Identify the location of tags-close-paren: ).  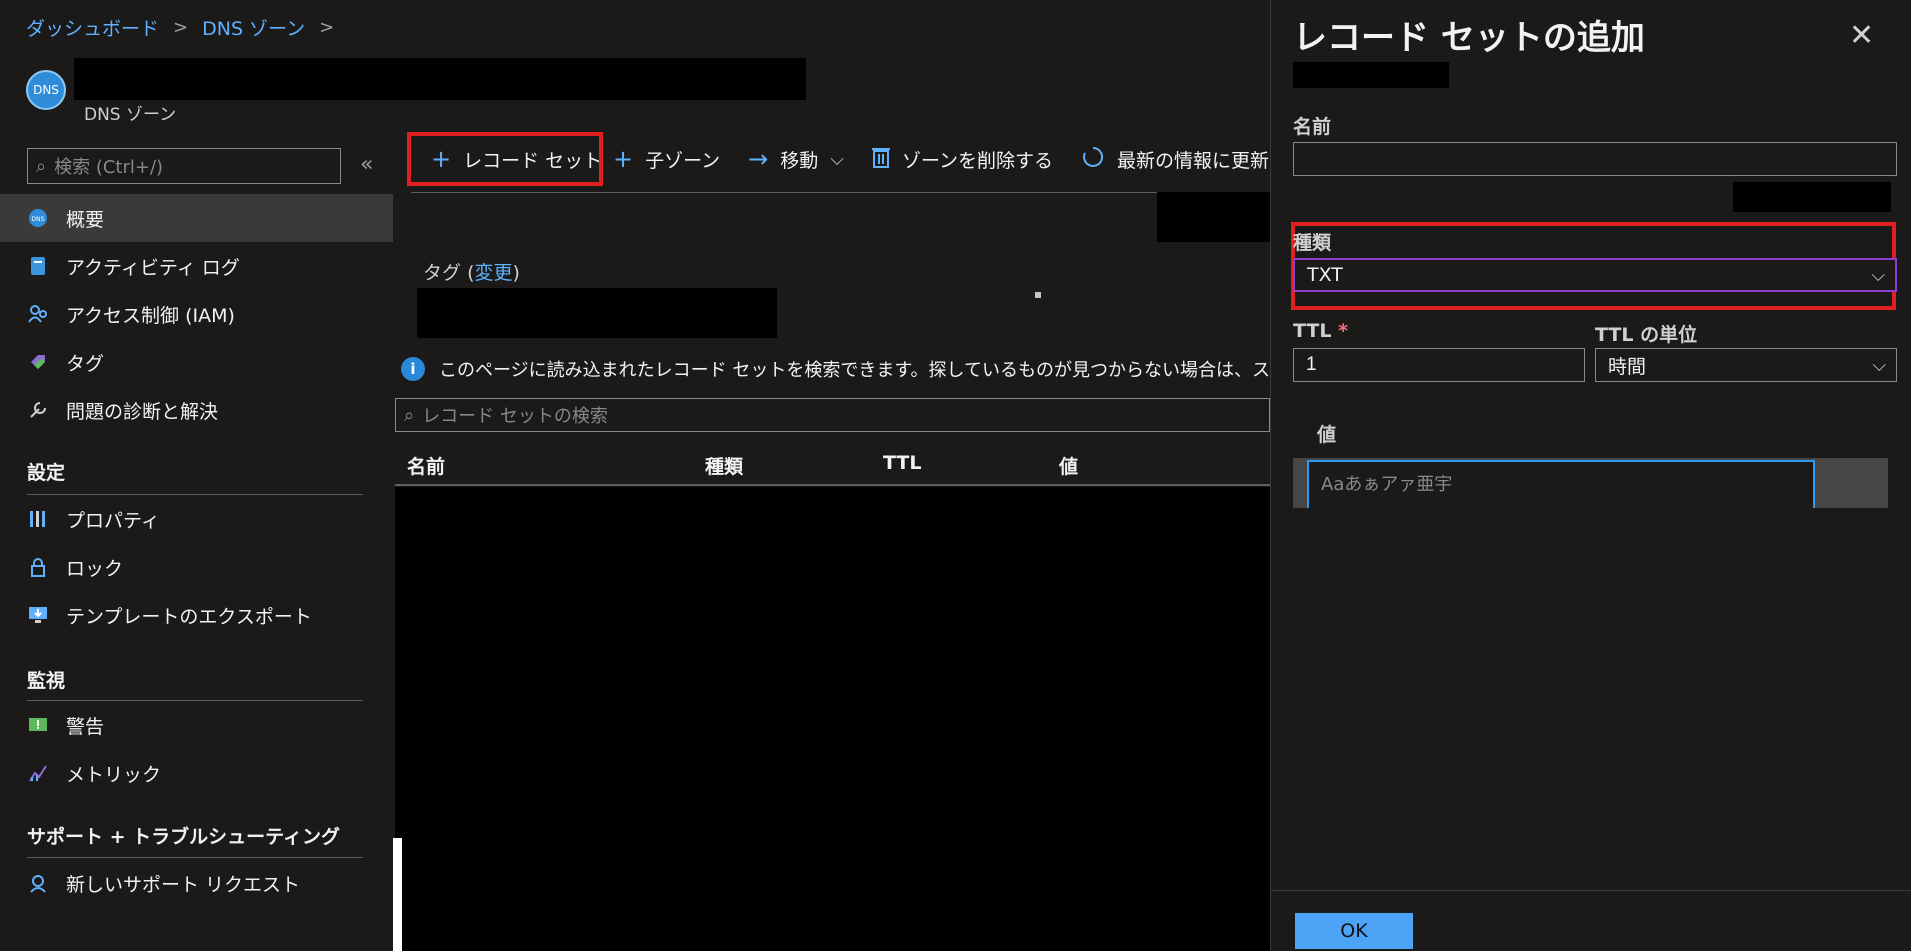
(516, 273).